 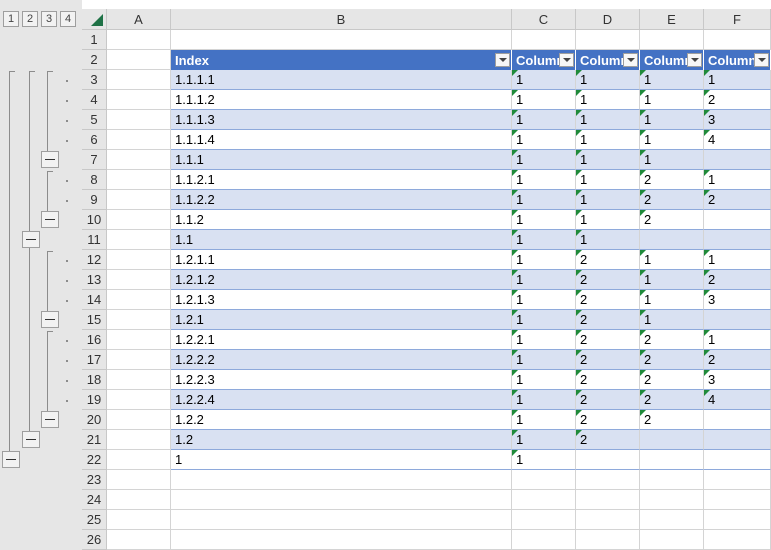 I want to click on row-header-18: 18, so click(x=94, y=380).